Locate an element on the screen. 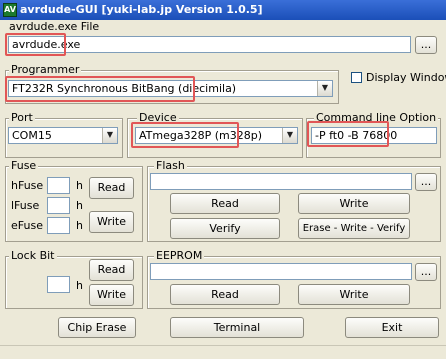  app-icon: AV is located at coordinates (10, 10).